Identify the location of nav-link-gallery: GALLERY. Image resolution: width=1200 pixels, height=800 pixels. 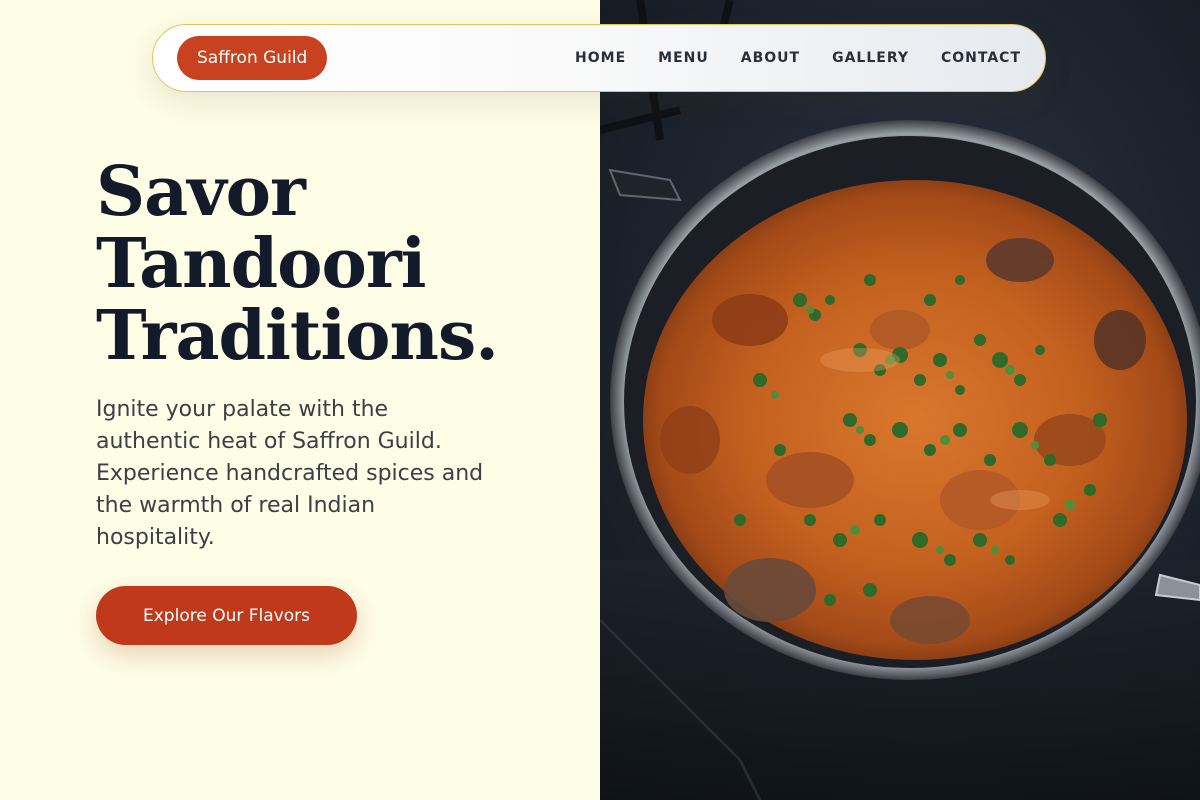
(870, 58).